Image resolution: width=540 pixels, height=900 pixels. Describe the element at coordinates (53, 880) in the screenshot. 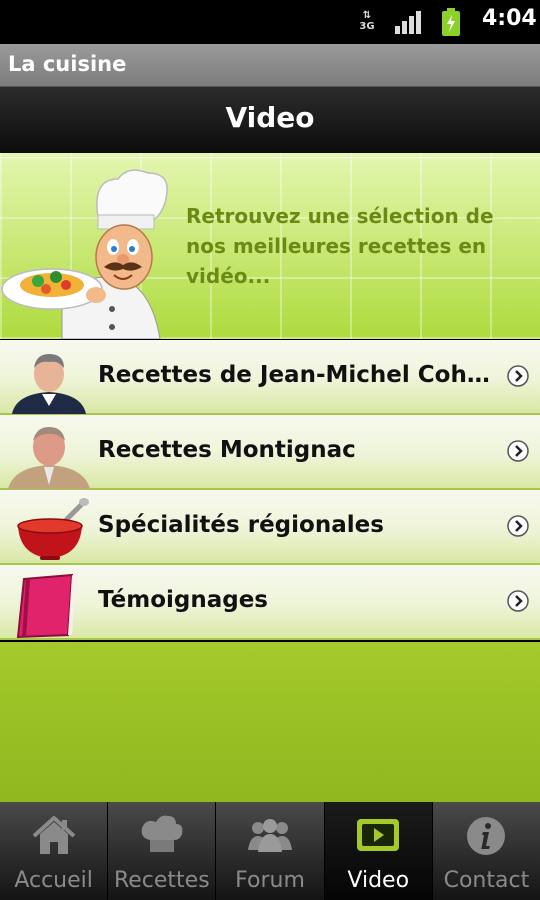

I see `tab-label: Accueil` at that location.